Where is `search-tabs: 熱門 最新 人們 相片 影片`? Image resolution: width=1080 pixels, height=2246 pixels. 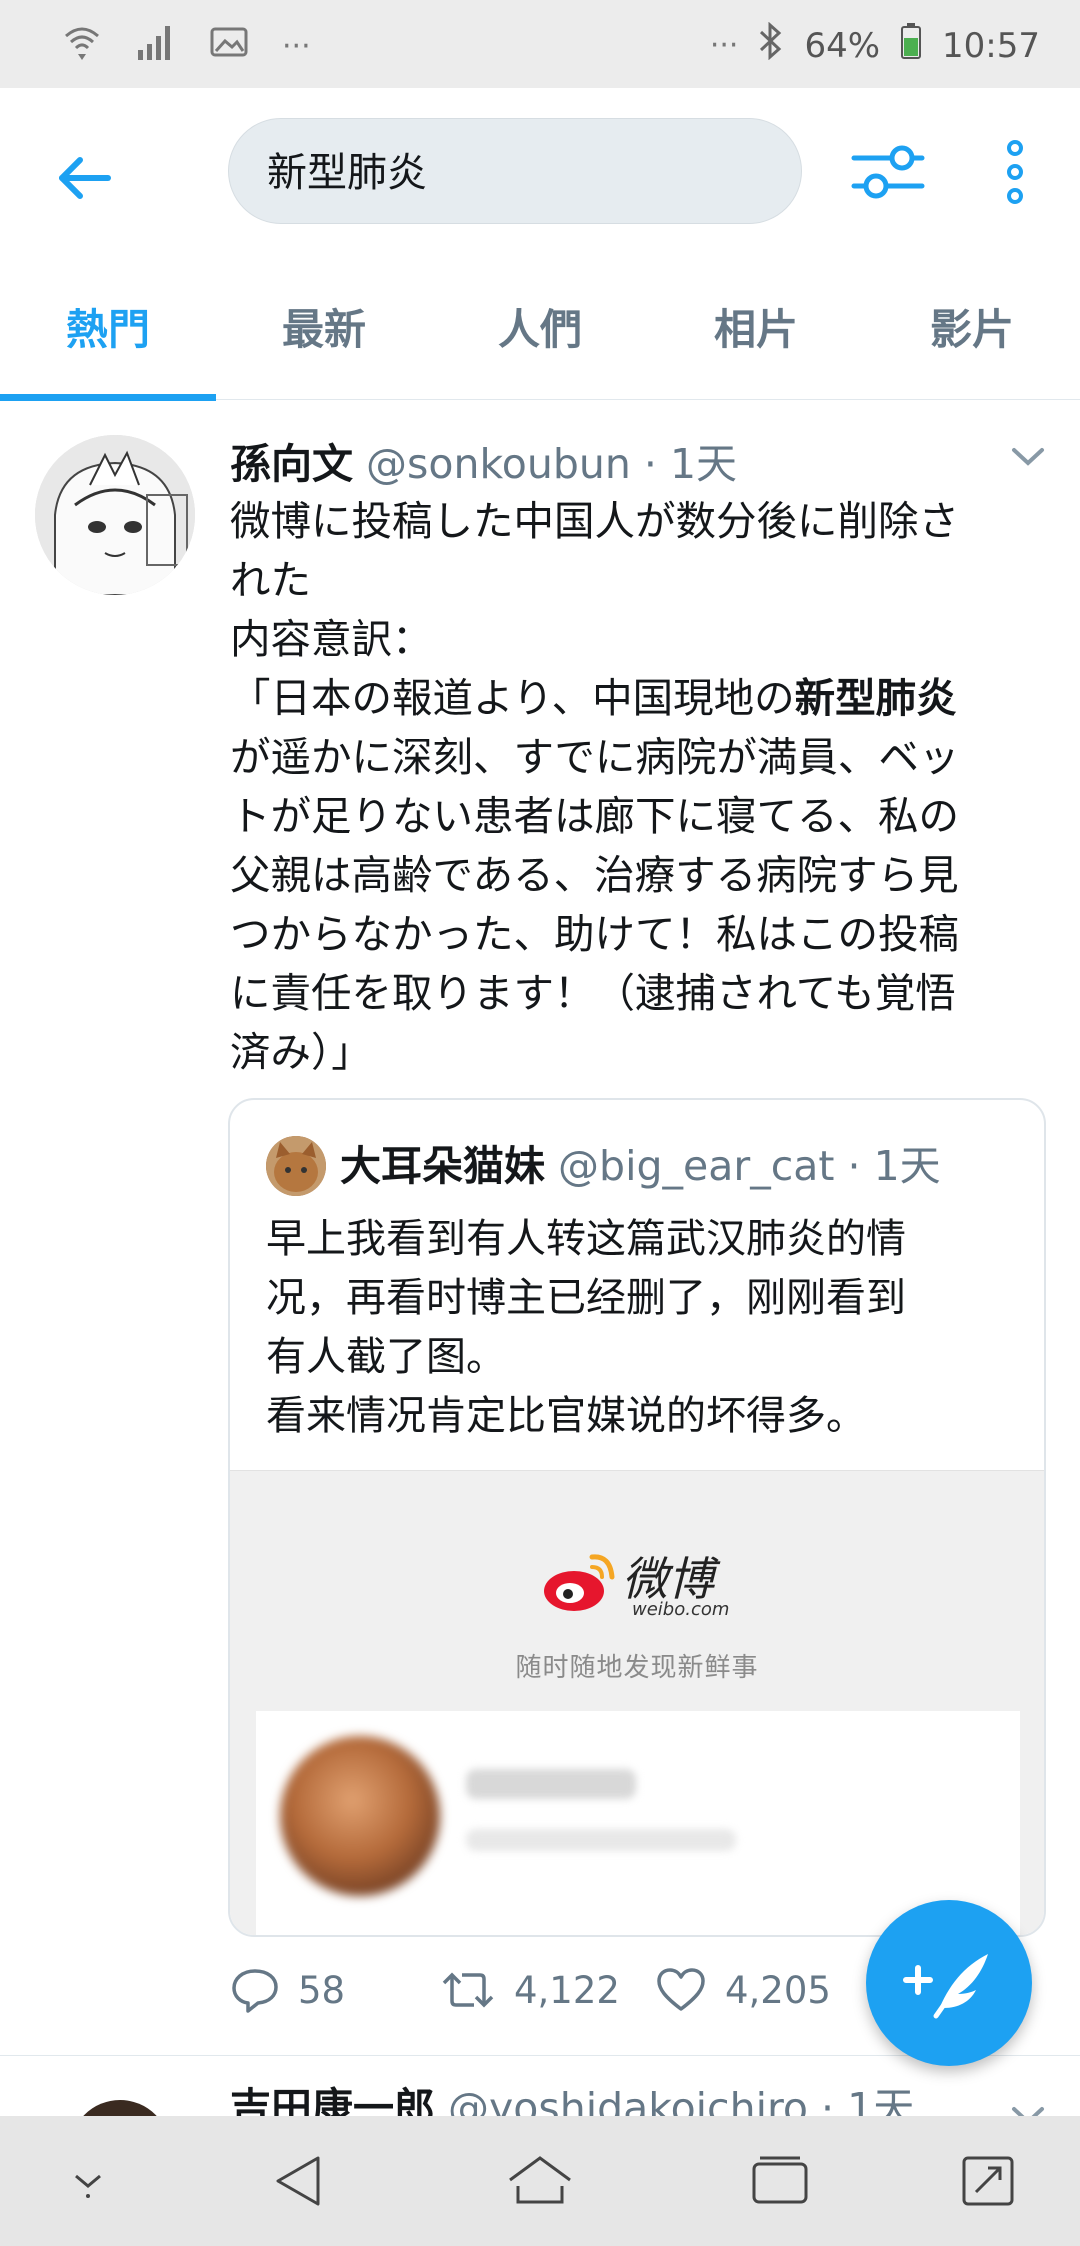 search-tabs: 熱門 最新 人們 相片 影片 is located at coordinates (540, 327).